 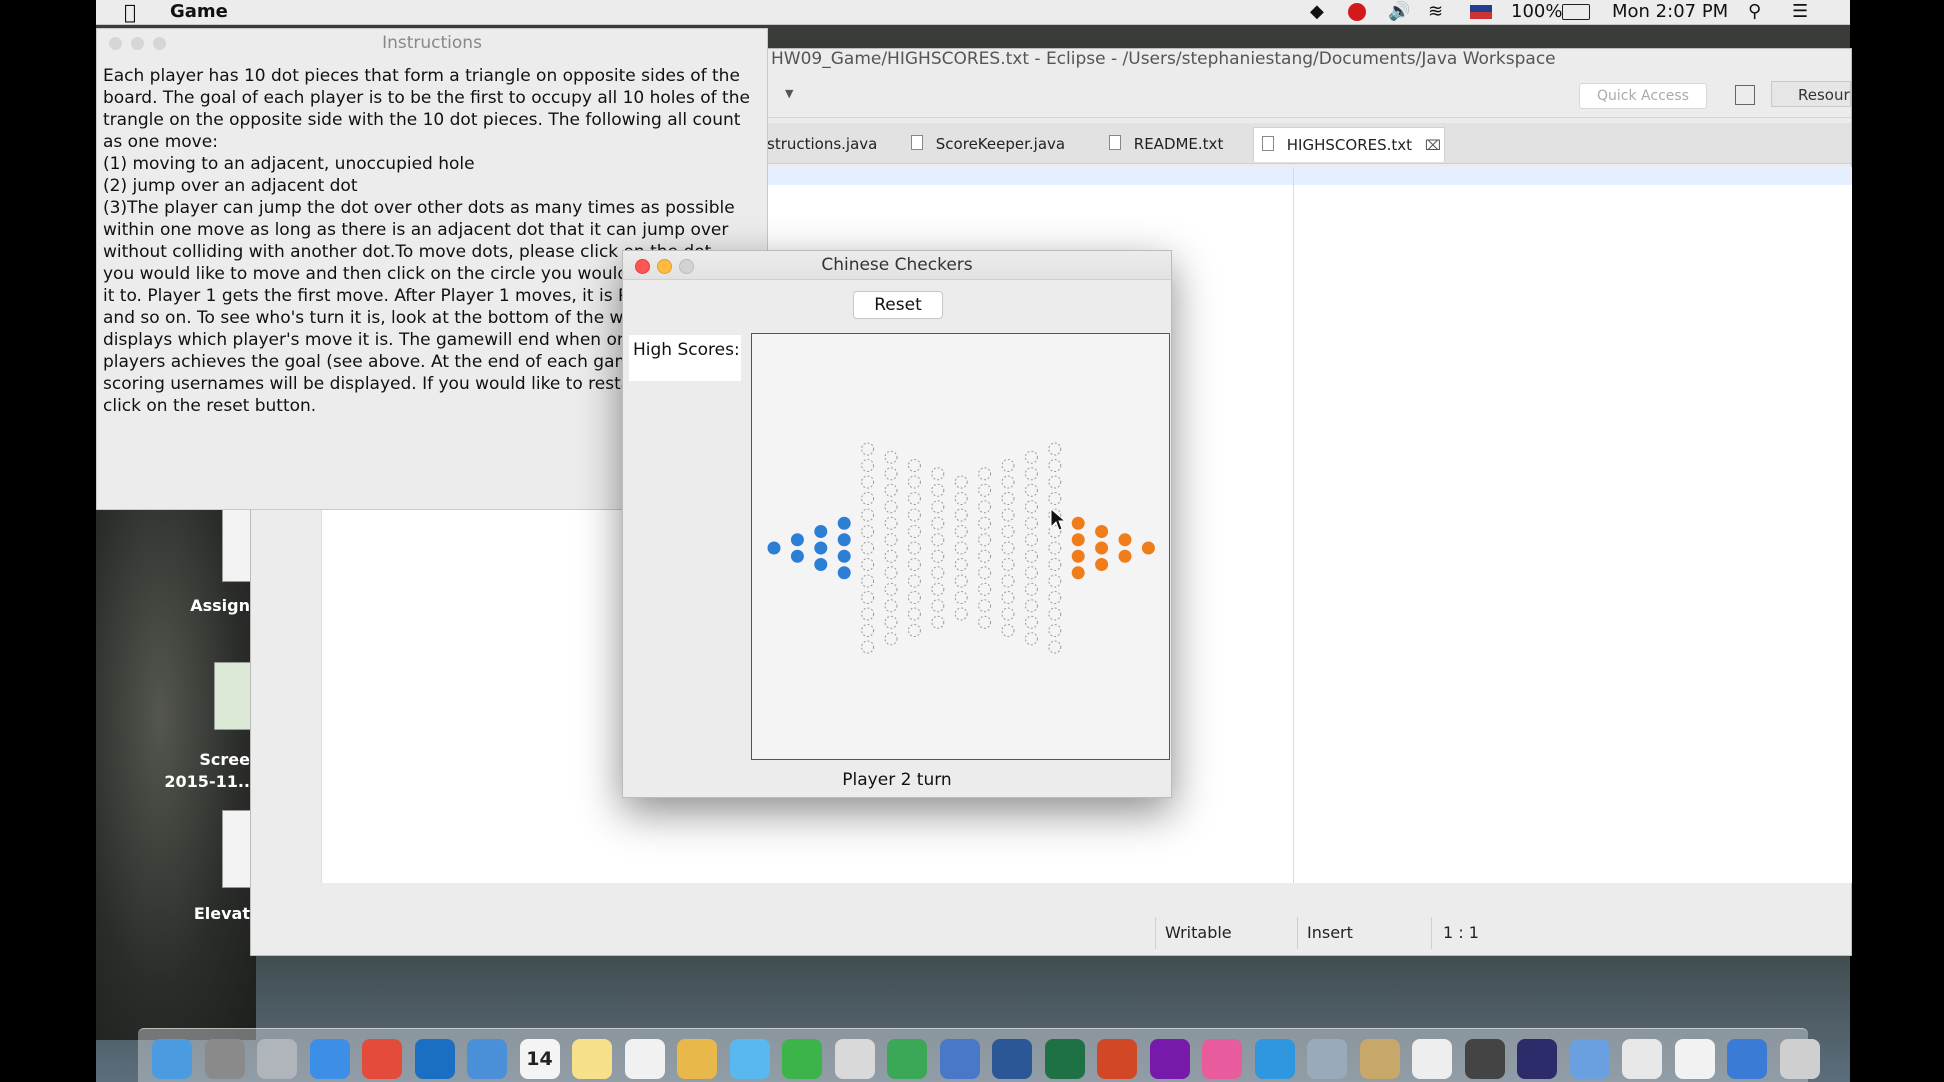 I want to click on game-board, so click(x=960, y=546).